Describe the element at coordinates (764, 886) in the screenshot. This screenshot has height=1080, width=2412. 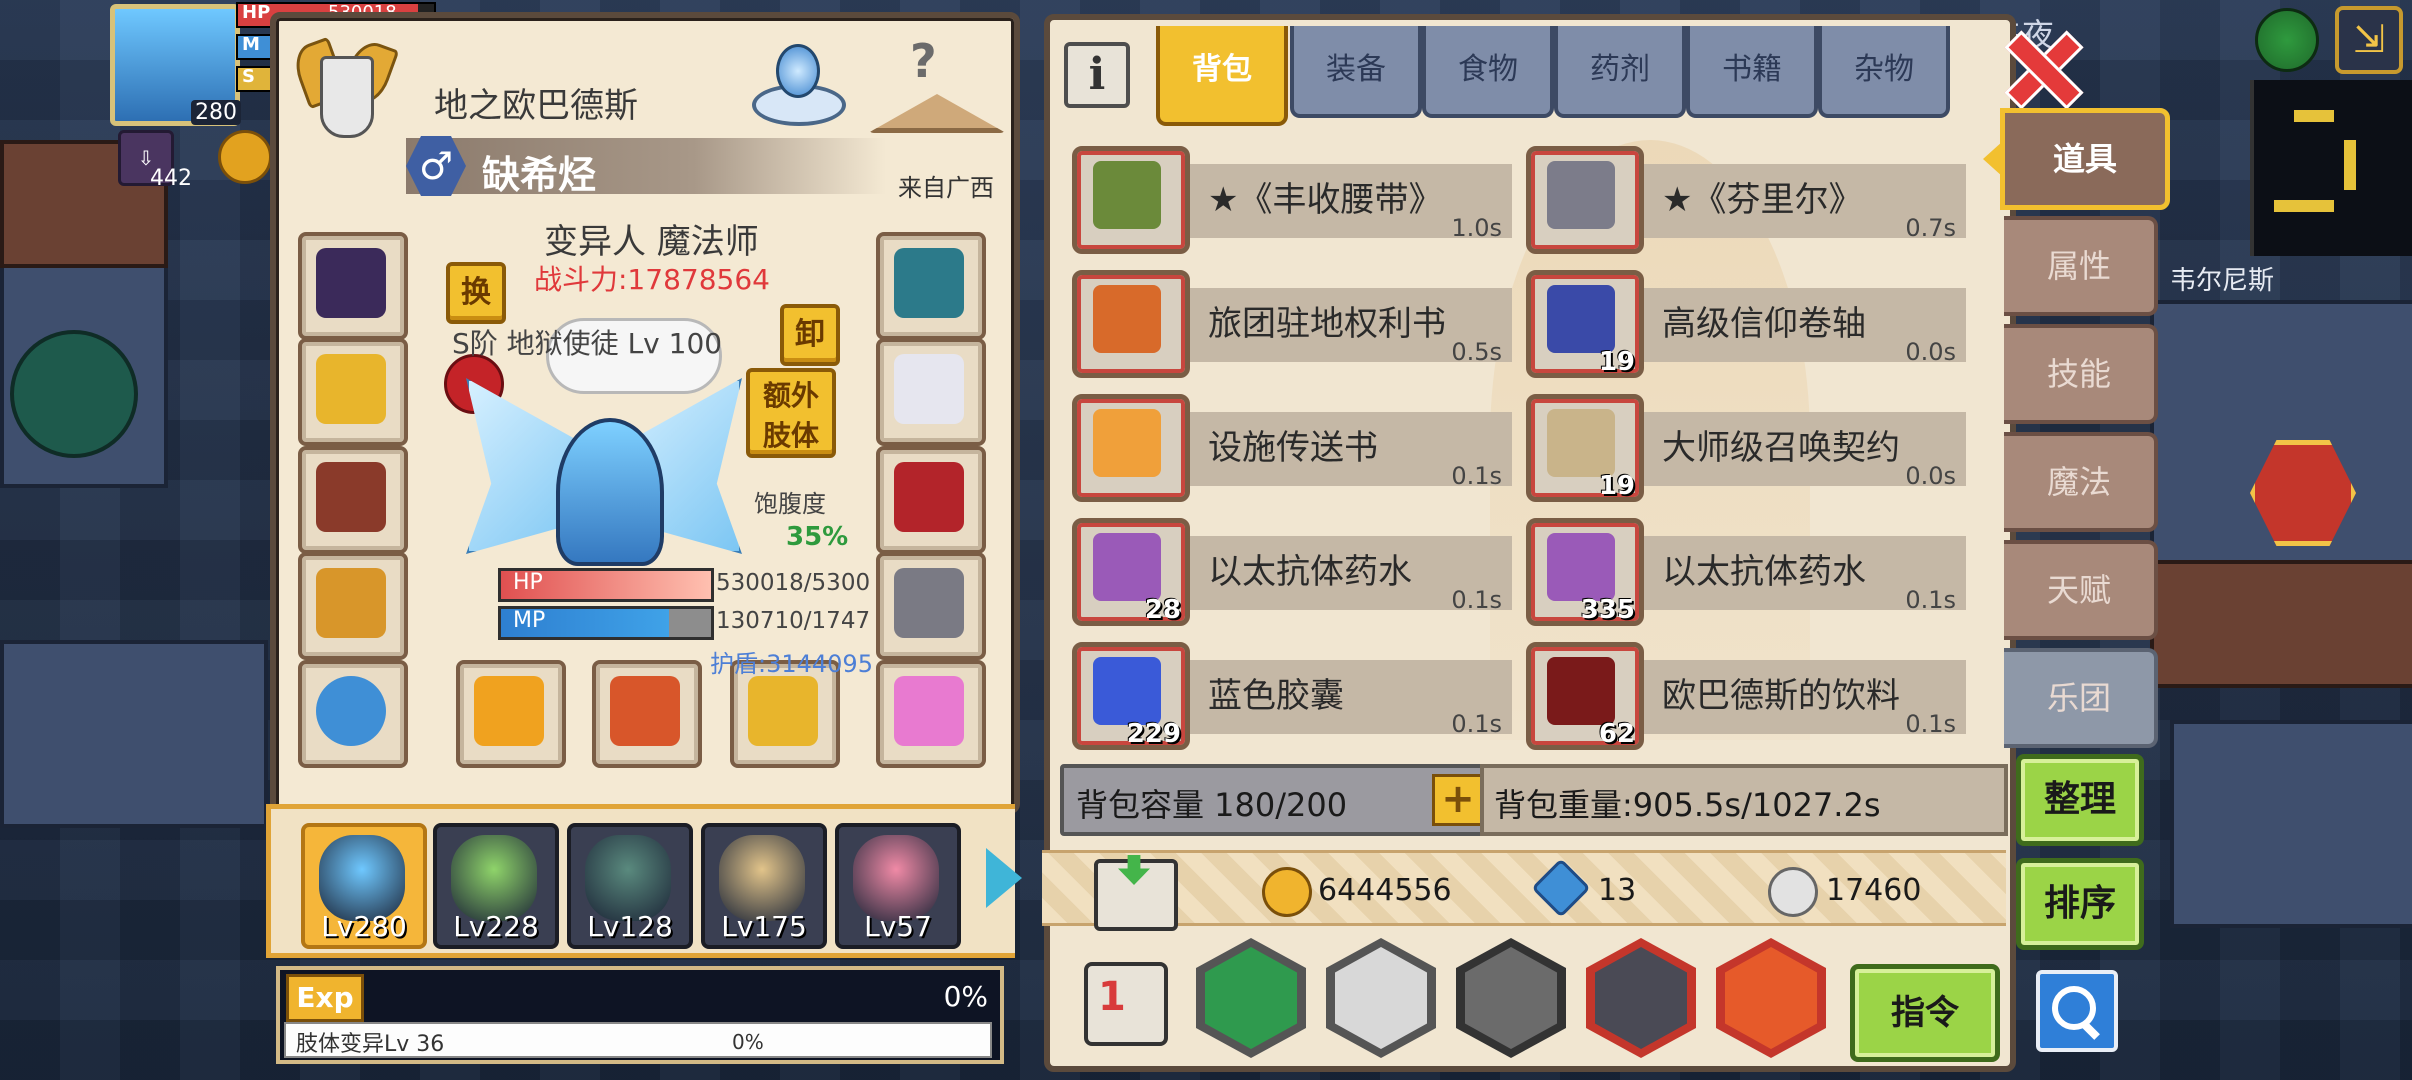
I see `party-member: Lv175` at that location.